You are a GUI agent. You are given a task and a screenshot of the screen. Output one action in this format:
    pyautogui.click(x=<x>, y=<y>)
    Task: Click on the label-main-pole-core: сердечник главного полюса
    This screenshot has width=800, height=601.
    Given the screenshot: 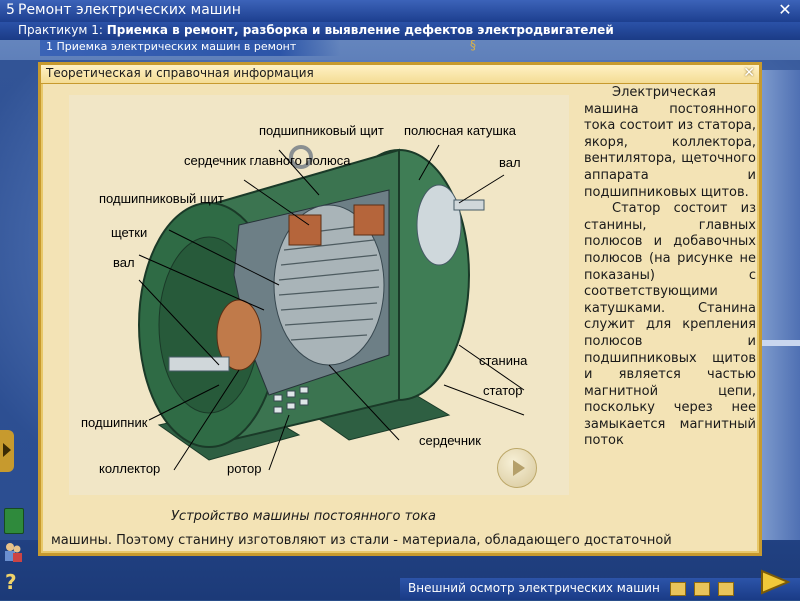 What is the action you would take?
    pyautogui.click(x=267, y=160)
    